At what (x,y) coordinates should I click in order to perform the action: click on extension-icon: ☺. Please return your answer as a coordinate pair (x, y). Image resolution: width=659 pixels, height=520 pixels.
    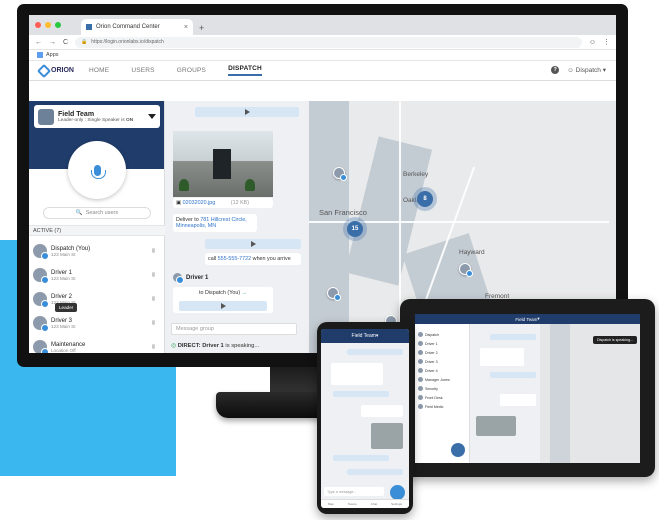
    Looking at the image, I should click on (592, 42).